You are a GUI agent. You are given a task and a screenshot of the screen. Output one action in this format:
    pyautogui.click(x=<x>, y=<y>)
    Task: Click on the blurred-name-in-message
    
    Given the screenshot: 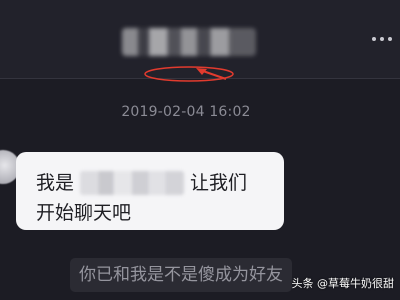 What is the action you would take?
    pyautogui.click(x=132, y=183)
    